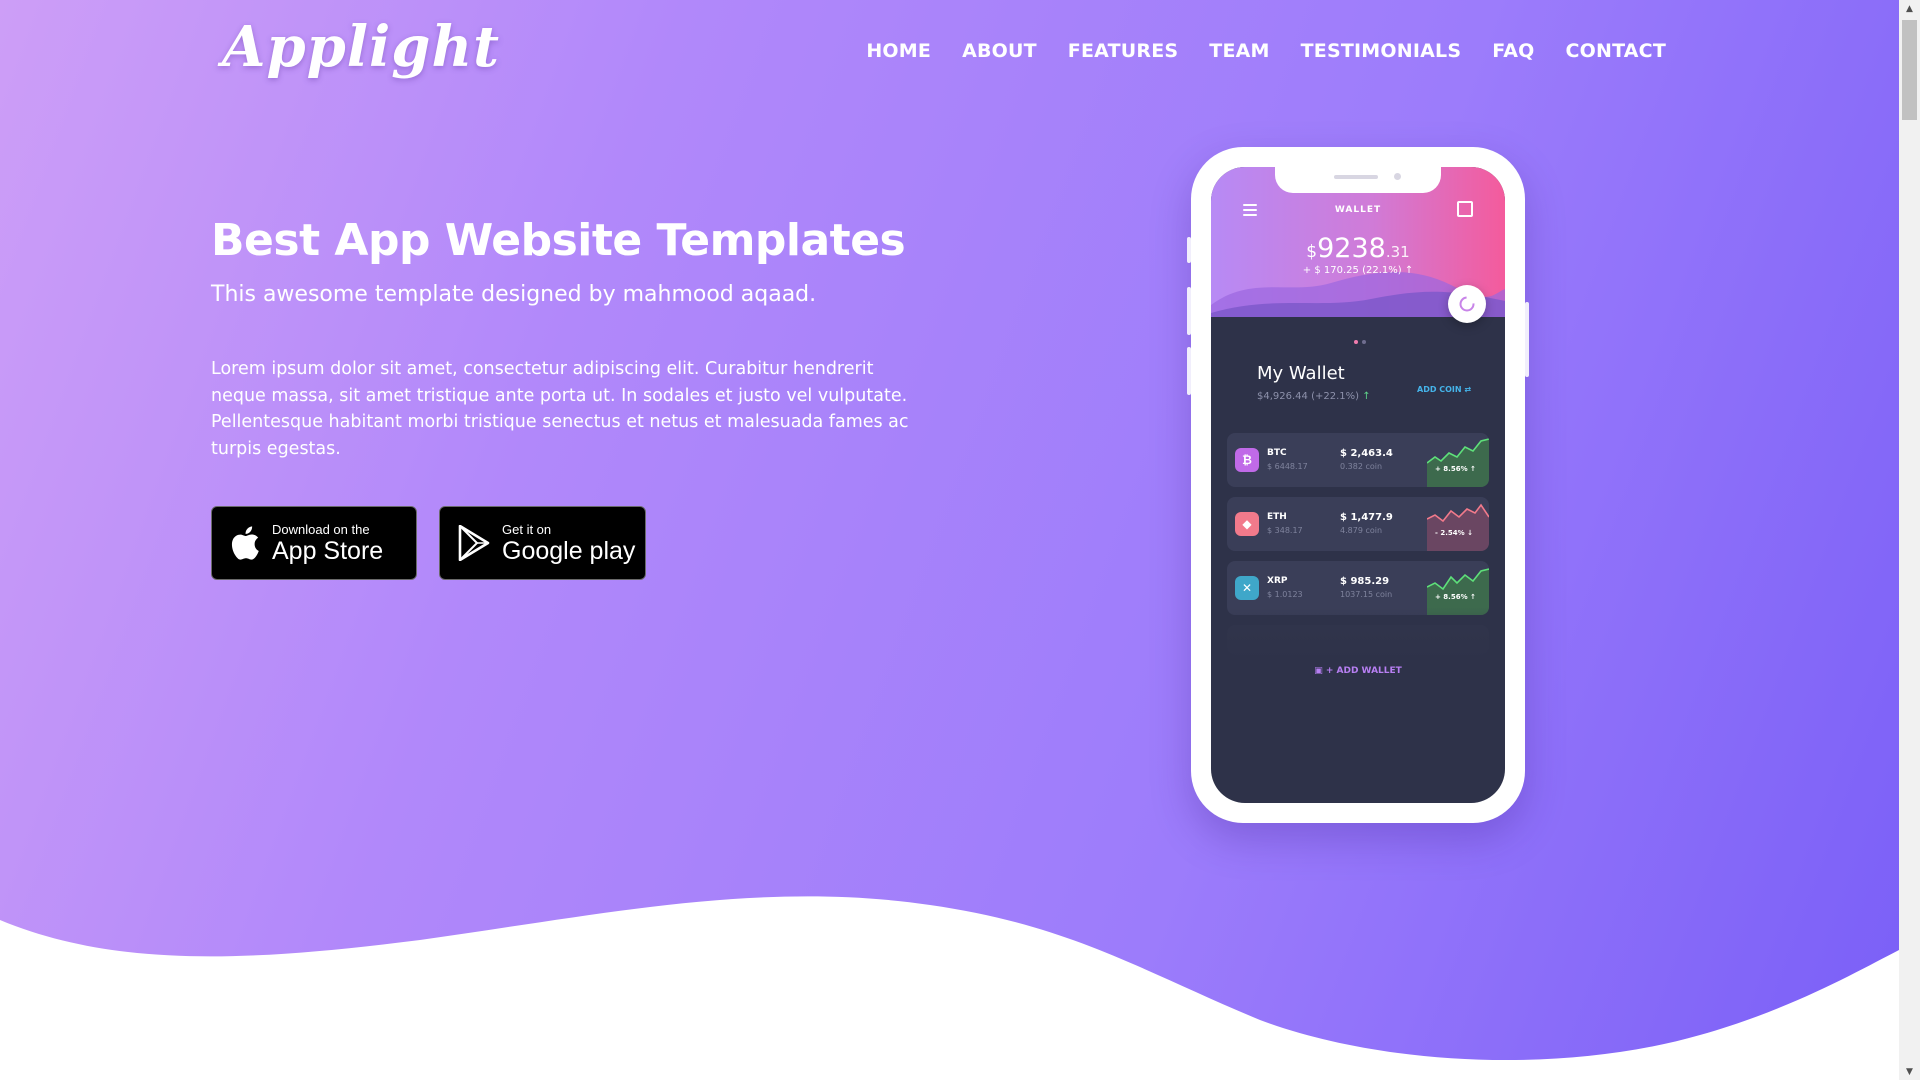 The image size is (1920, 1080). Describe the element at coordinates (527, 529) in the screenshot. I see `google-play-small-label: Get it on` at that location.